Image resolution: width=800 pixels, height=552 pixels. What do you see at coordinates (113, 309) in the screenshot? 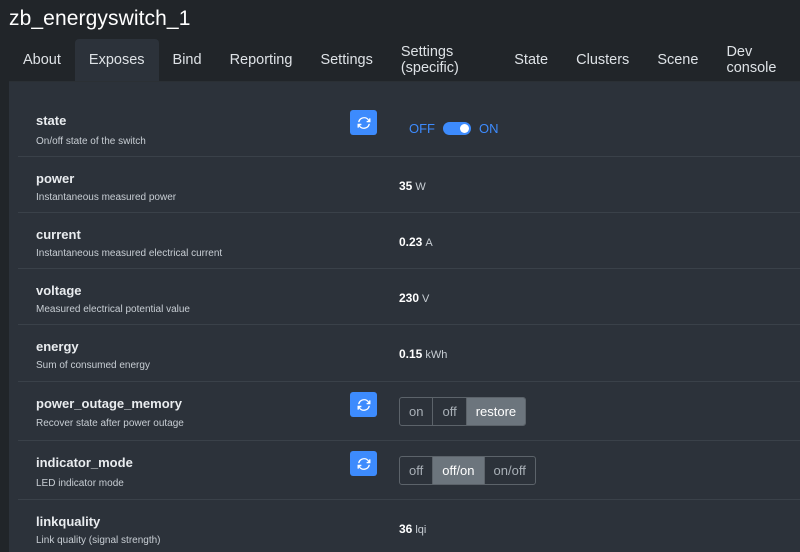
I see `expose-description: Measured electrical potential value` at bounding box center [113, 309].